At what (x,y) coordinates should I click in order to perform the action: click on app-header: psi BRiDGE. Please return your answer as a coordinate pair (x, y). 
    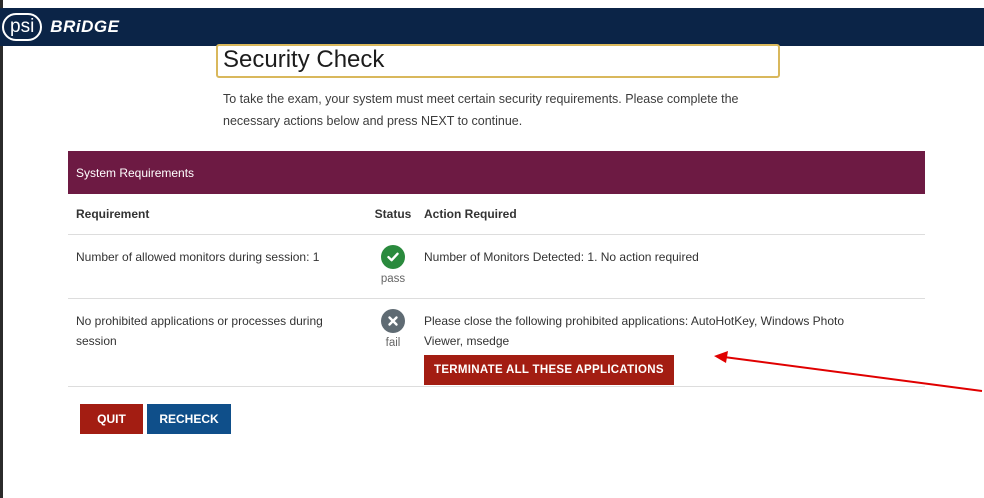
    Looking at the image, I should click on (492, 27).